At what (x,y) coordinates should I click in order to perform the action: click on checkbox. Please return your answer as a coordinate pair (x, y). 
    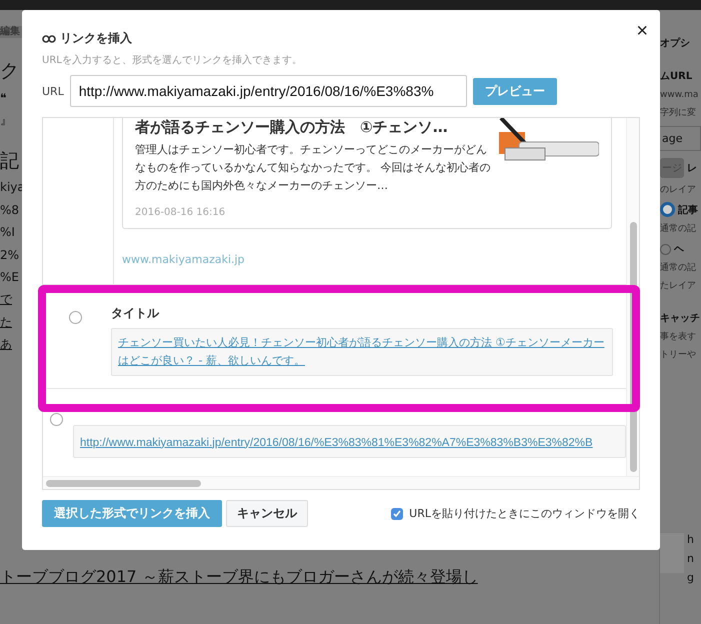
    Looking at the image, I should click on (397, 514).